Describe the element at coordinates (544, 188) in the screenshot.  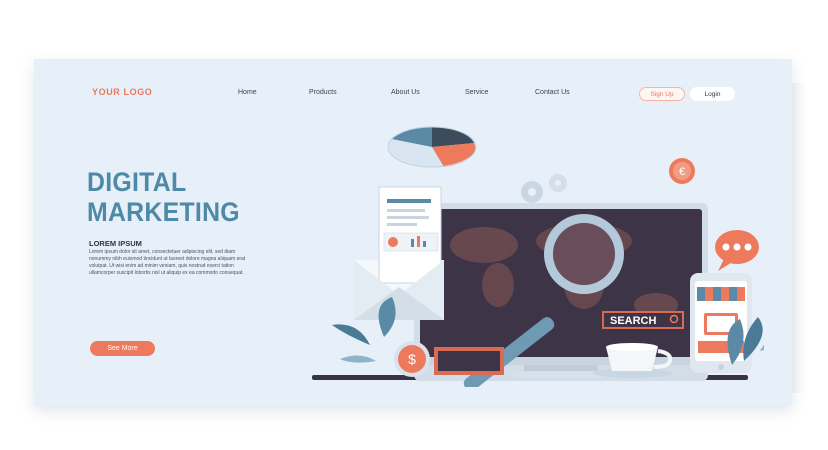
I see `gear-icon` at that location.